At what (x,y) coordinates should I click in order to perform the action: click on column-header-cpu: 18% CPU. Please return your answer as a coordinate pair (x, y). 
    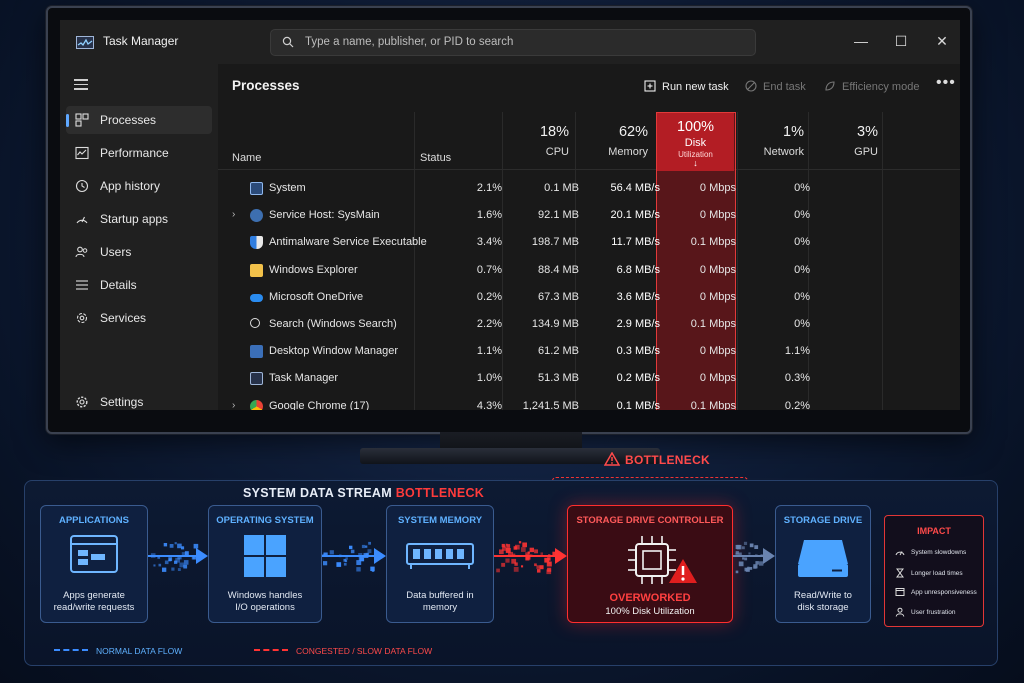
    Looking at the image, I should click on (530, 141).